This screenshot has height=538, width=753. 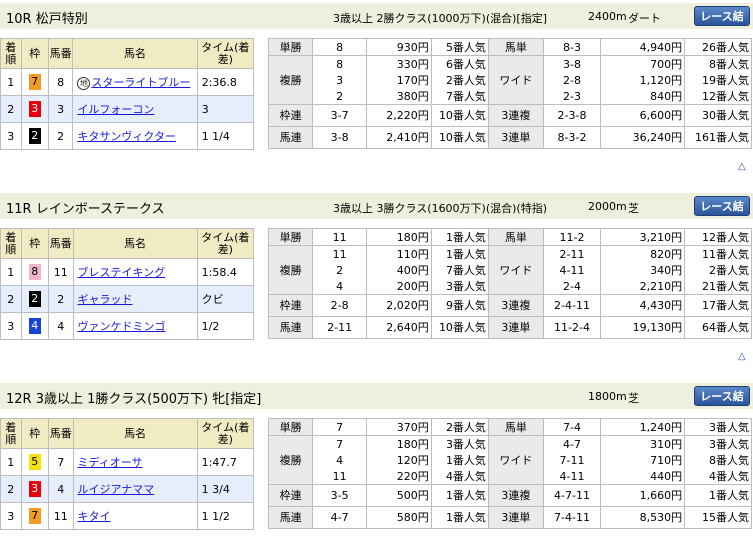 I want to click on payout-combo: 2, so click(x=340, y=96).